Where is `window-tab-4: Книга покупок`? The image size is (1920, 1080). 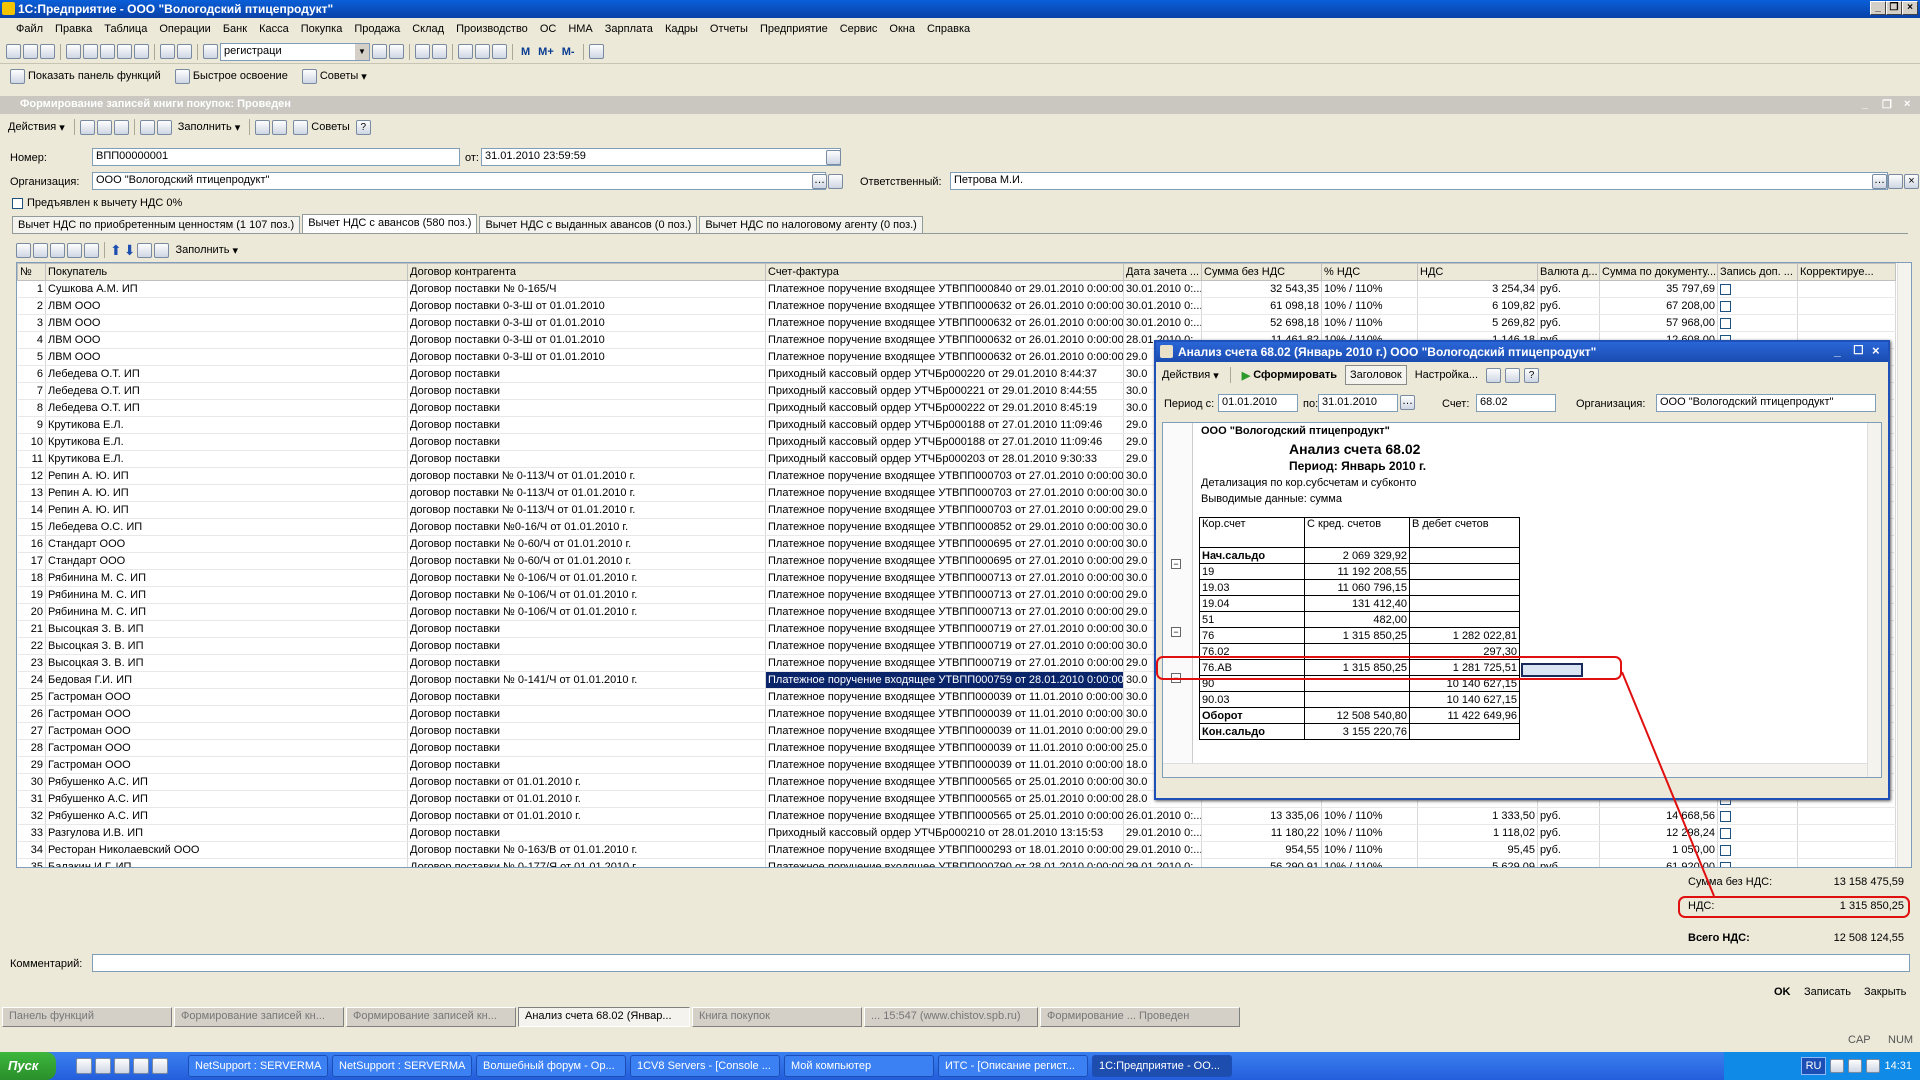 window-tab-4: Книга покупок is located at coordinates (777, 1017).